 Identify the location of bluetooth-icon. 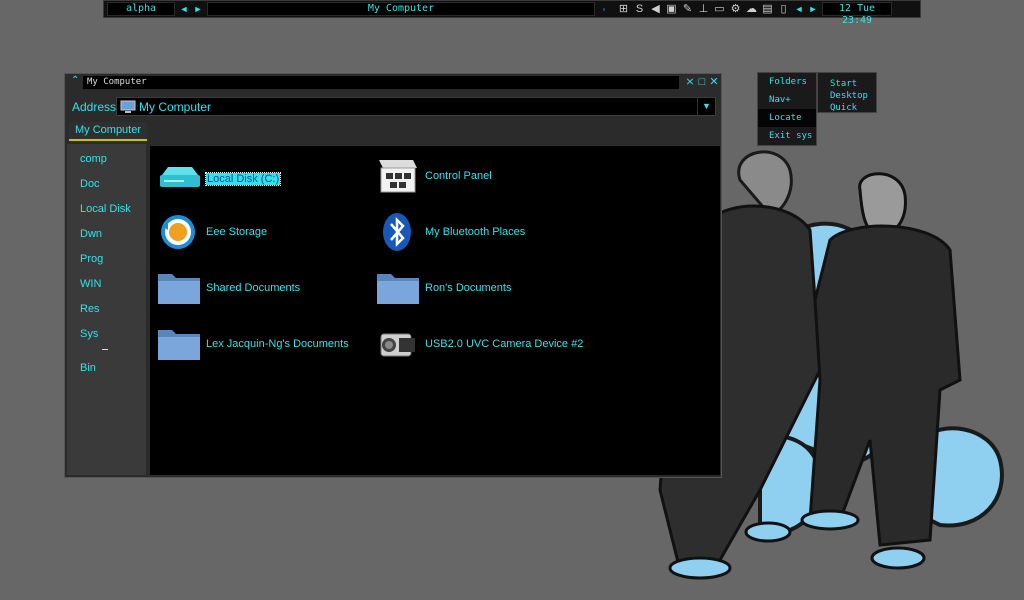
(397, 232).